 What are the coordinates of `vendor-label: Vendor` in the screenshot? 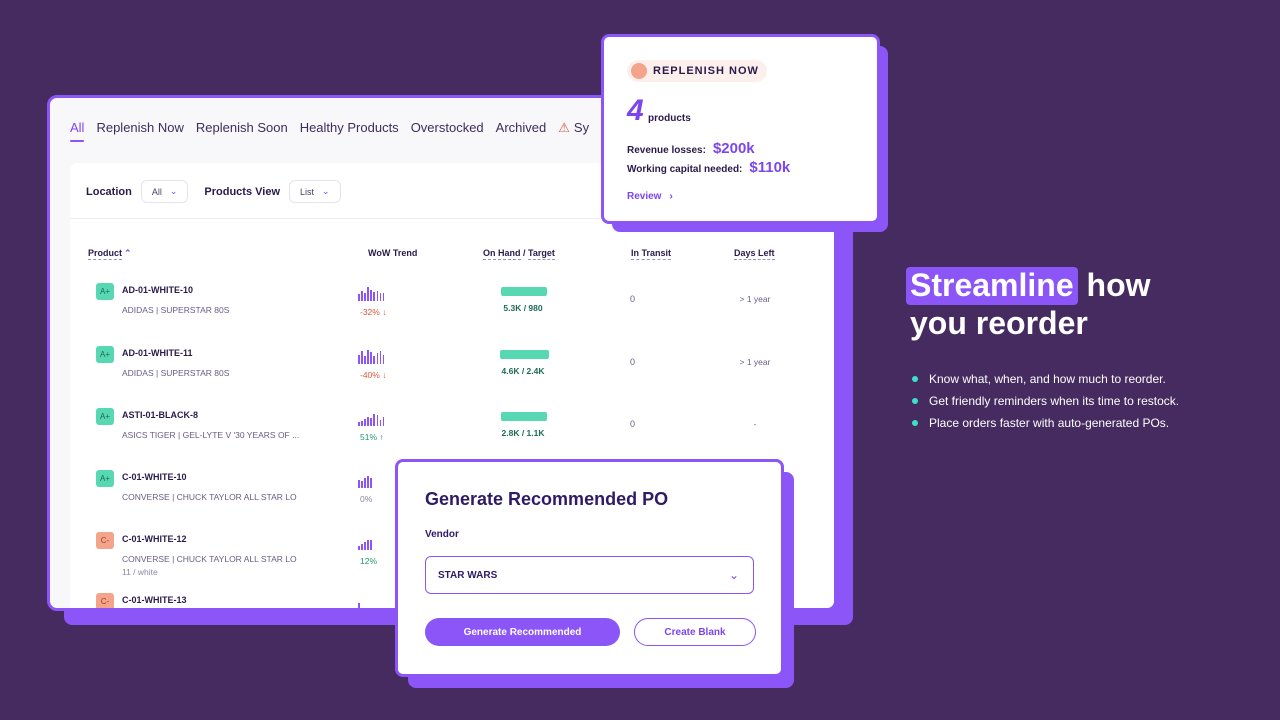 It's located at (442, 534).